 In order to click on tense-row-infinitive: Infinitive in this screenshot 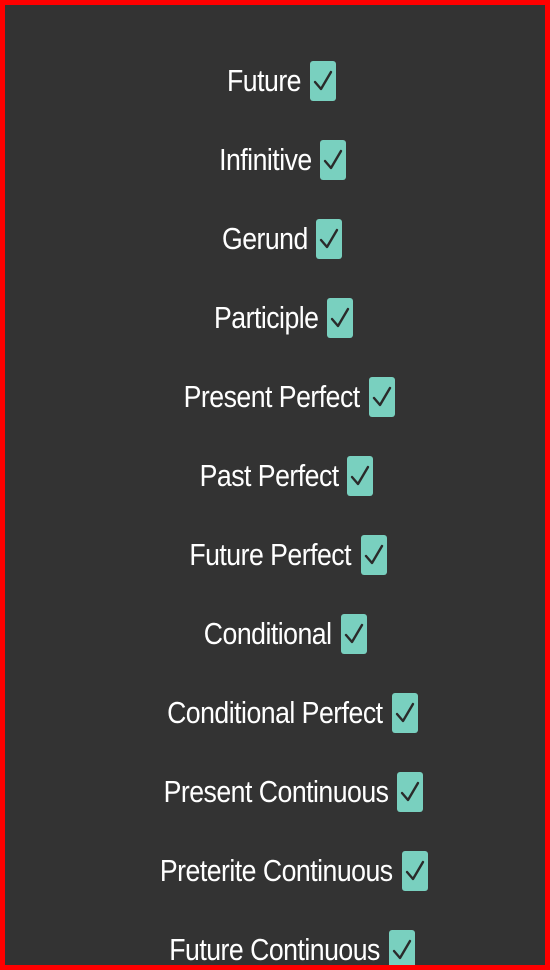, I will do `click(275, 159)`.